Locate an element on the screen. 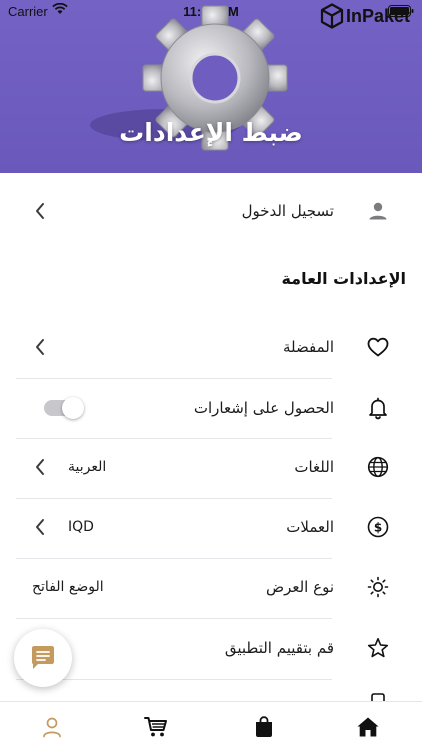 The image size is (422, 750). box-logo-icon is located at coordinates (332, 16).